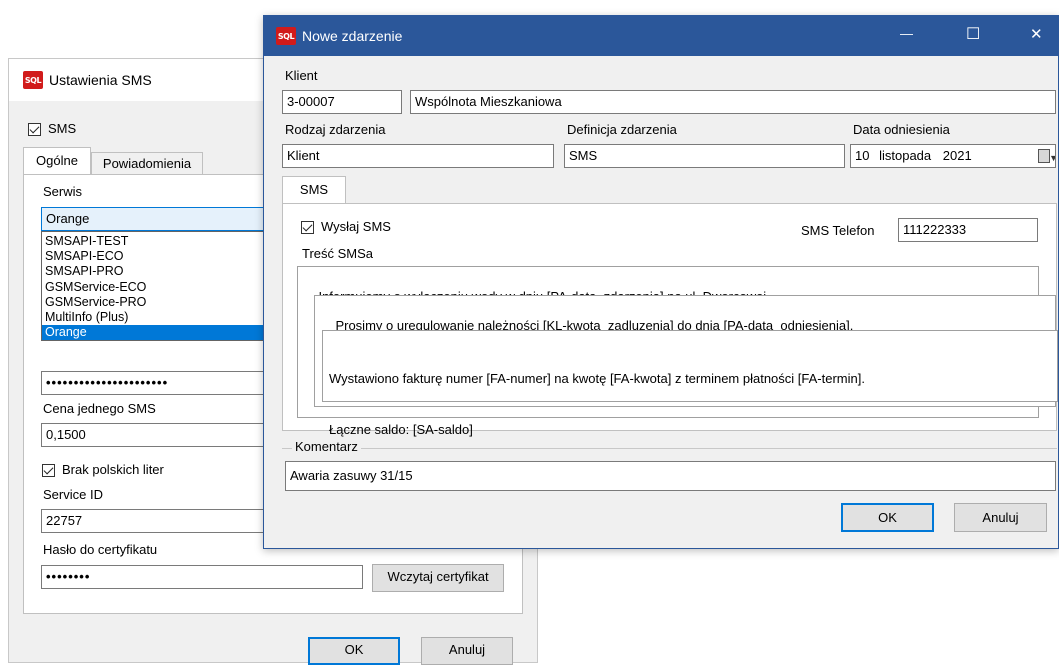  Describe the element at coordinates (68, 218) in the screenshot. I see `serwis-combobox-value: Orange` at that location.